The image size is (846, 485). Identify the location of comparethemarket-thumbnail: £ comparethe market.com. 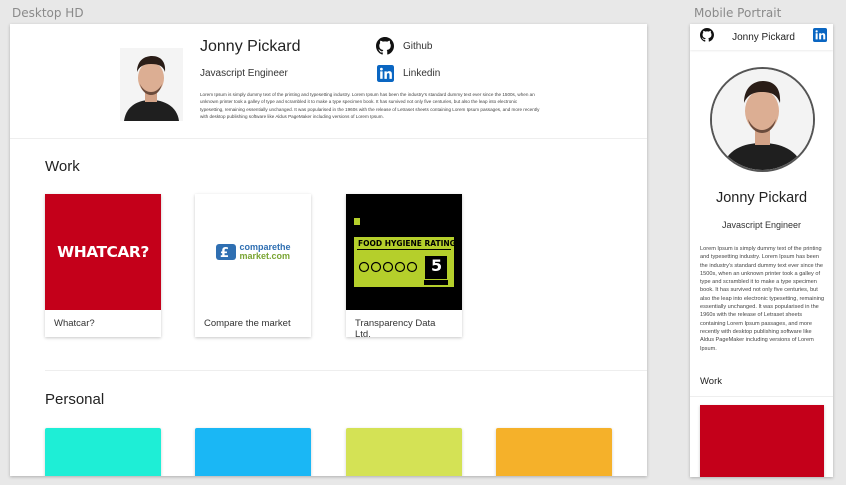
(253, 252).